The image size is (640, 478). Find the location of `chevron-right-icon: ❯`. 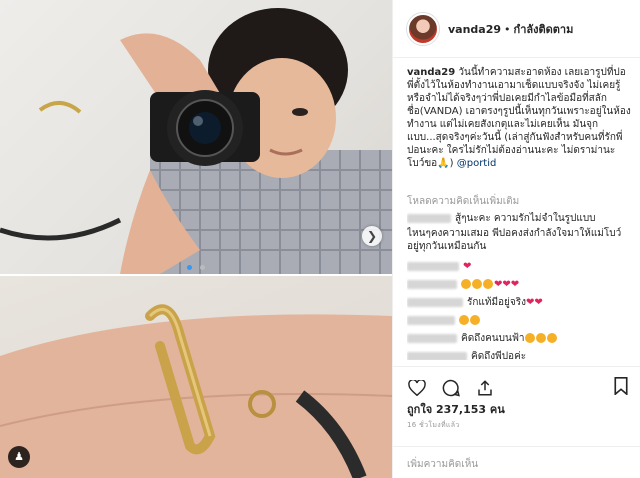

chevron-right-icon: ❯ is located at coordinates (372, 236).